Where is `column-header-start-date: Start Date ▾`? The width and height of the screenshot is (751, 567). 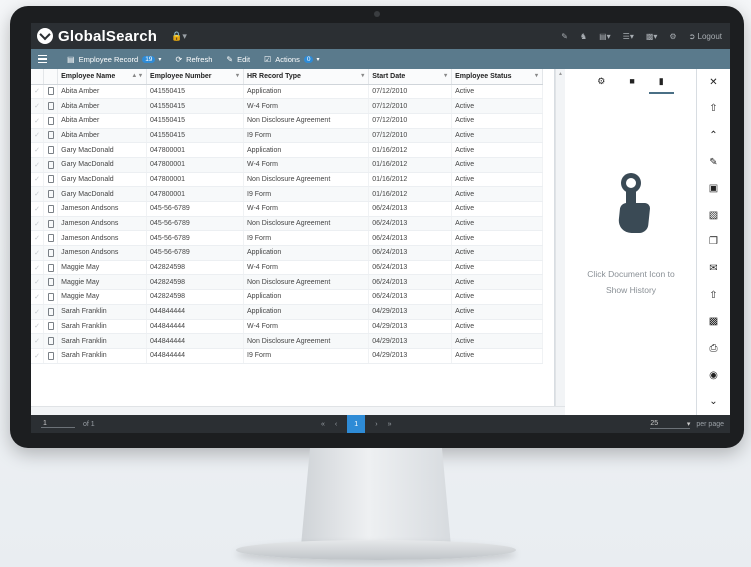
column-header-start-date: Start Date ▾ is located at coordinates (410, 77).